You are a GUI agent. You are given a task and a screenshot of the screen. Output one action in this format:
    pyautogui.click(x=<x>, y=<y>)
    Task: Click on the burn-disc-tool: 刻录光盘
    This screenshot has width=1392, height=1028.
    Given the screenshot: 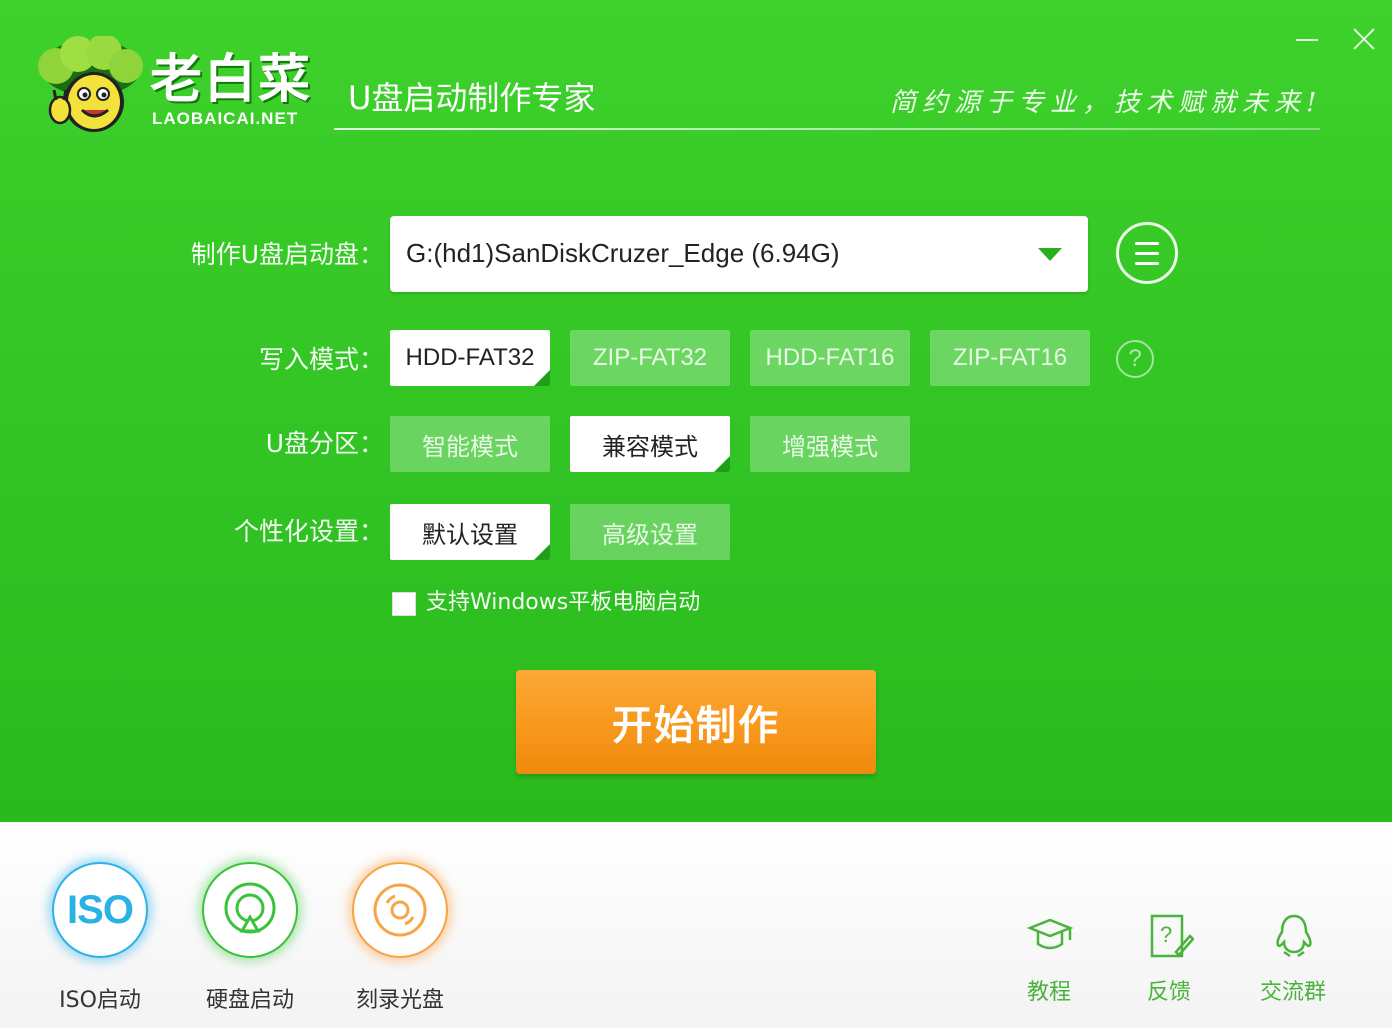 What is the action you would take?
    pyautogui.click(x=400, y=937)
    